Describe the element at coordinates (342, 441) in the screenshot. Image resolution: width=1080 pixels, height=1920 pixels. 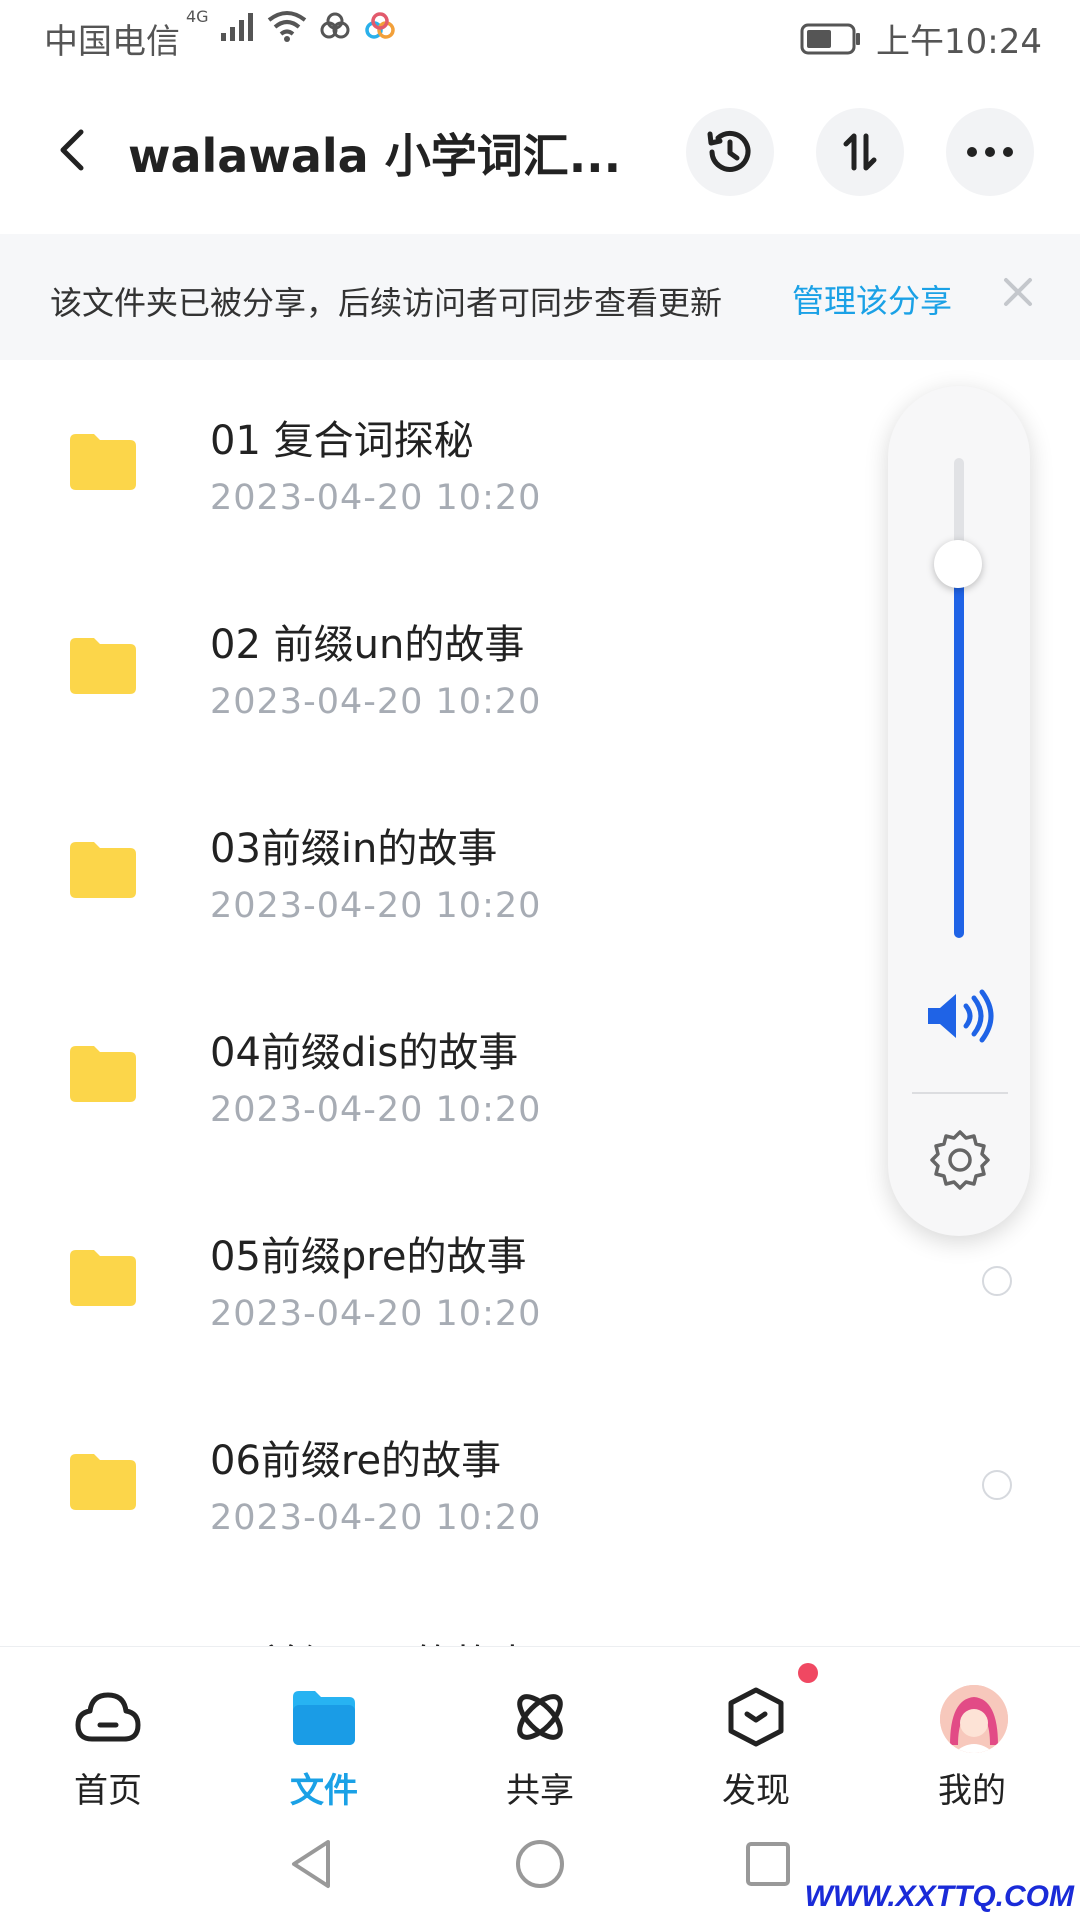
I see `file-name: 01 复合词探秘` at that location.